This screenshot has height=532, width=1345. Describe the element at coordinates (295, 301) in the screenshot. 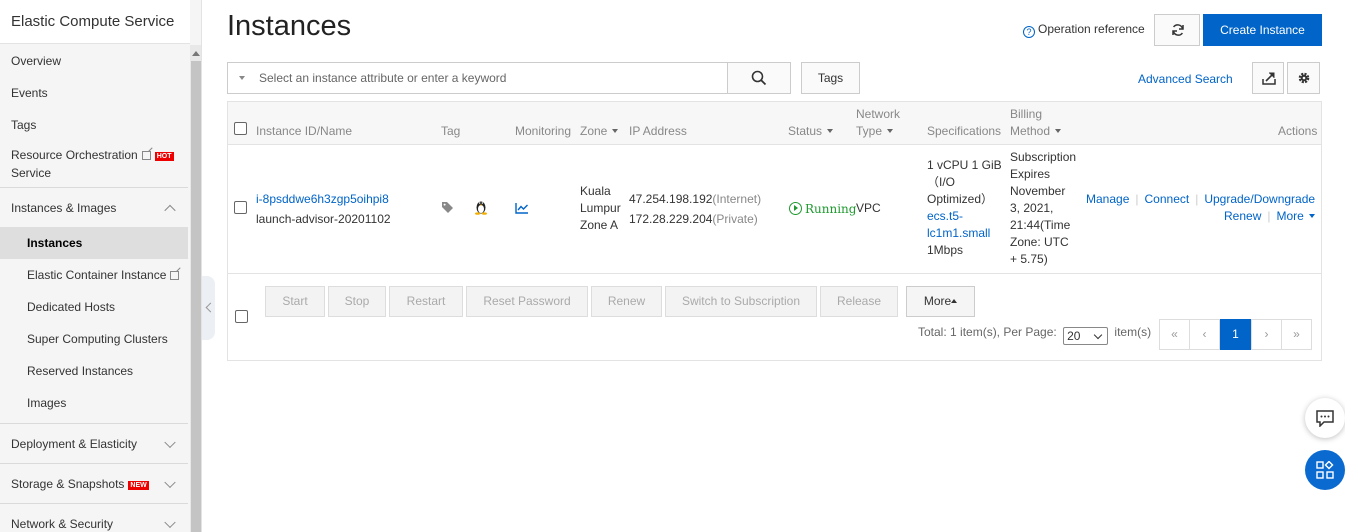

I see `start-button: Start` at that location.